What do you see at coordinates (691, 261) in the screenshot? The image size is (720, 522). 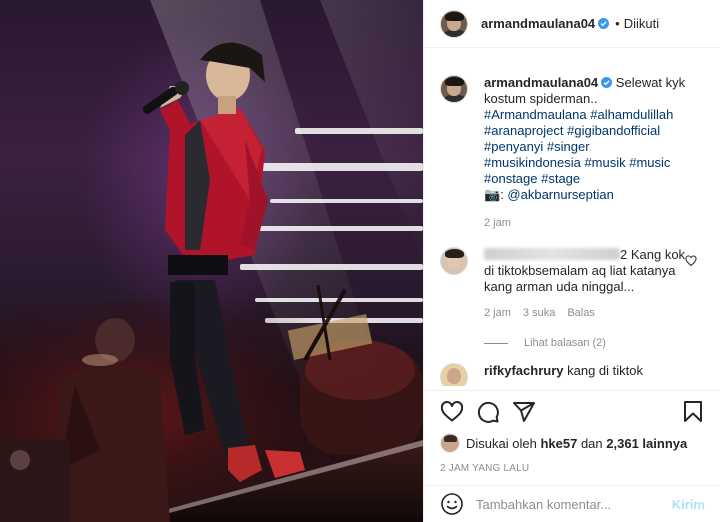 I see `like-comment-heart-icon` at bounding box center [691, 261].